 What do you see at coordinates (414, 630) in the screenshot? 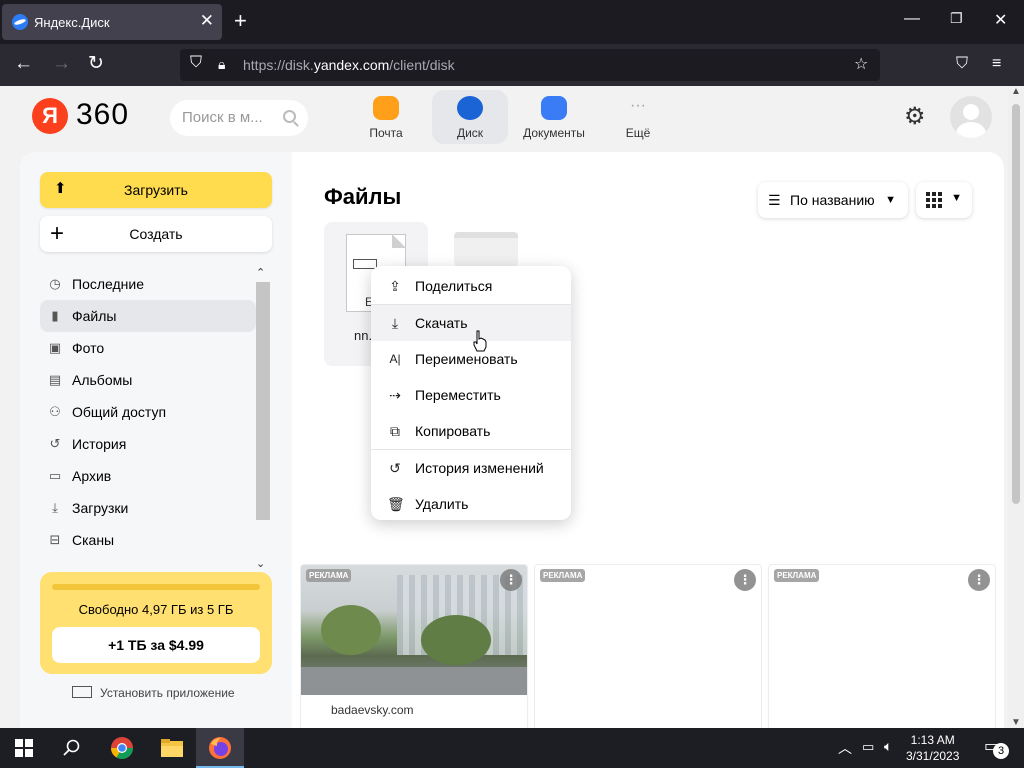
I see `ad-image` at bounding box center [414, 630].